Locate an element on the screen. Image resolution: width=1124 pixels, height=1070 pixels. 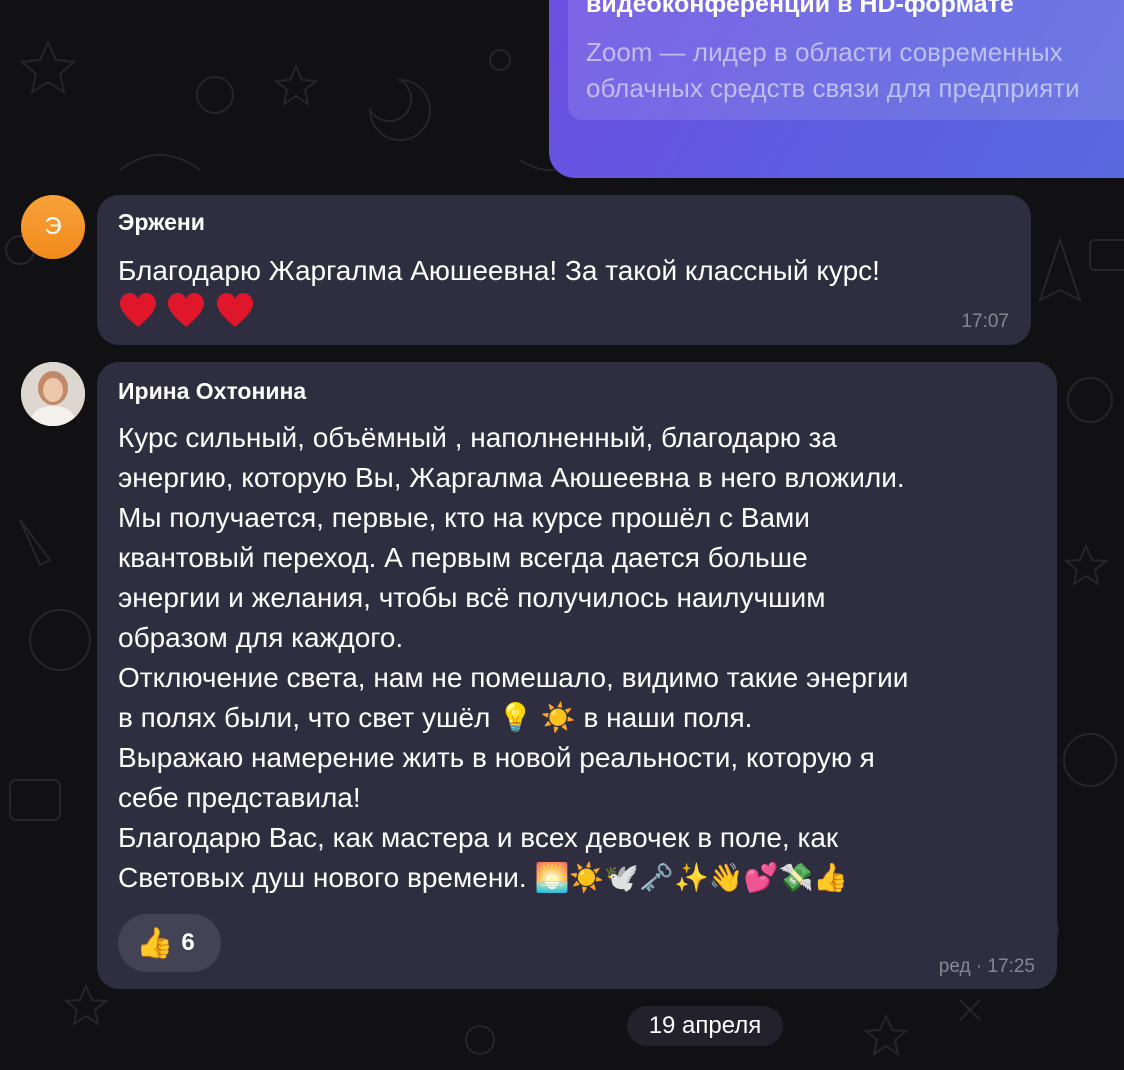
avatar-letter: Э is located at coordinates (53, 226).